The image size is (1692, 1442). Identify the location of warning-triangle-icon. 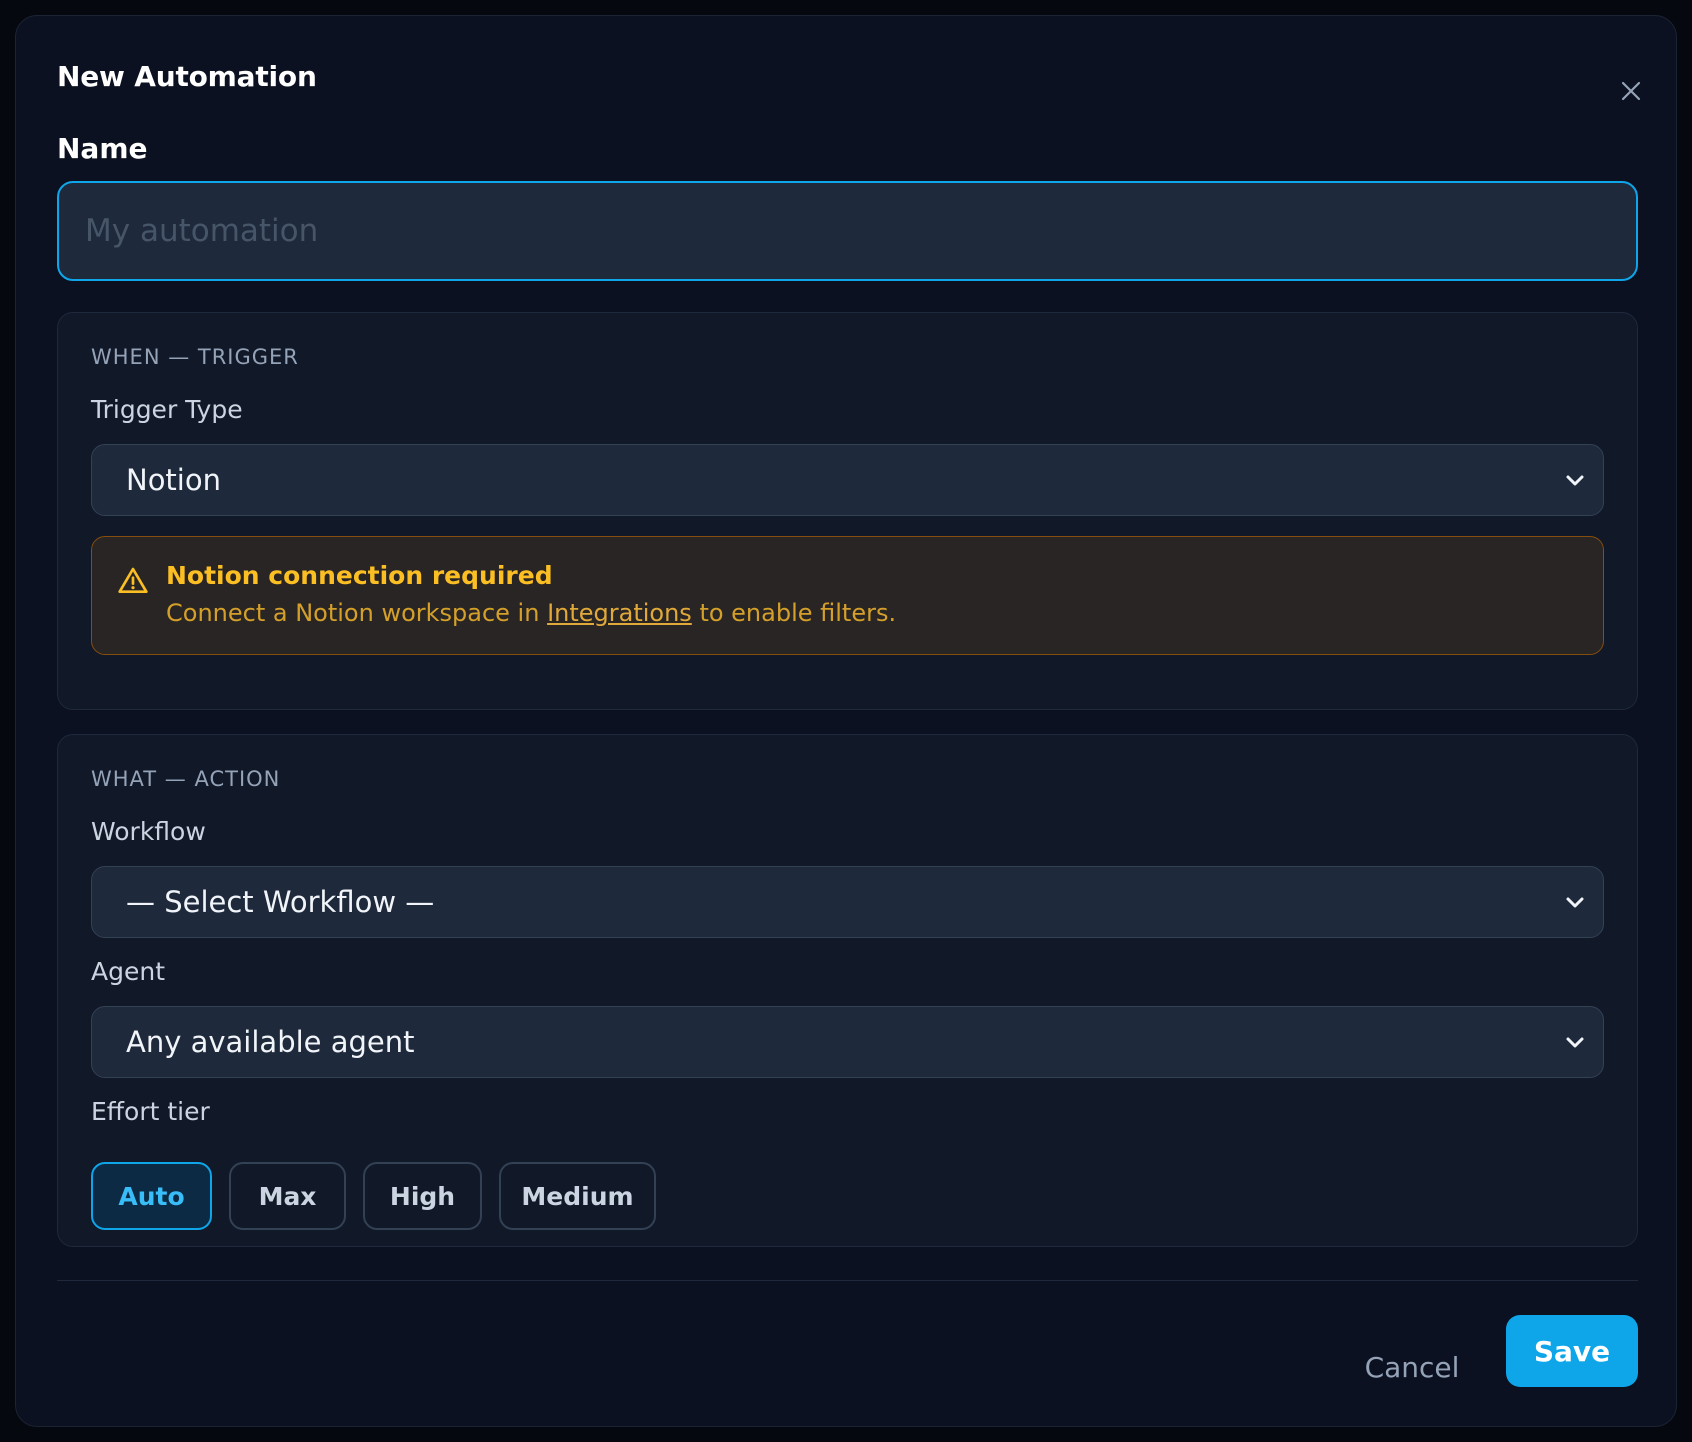
(133, 580).